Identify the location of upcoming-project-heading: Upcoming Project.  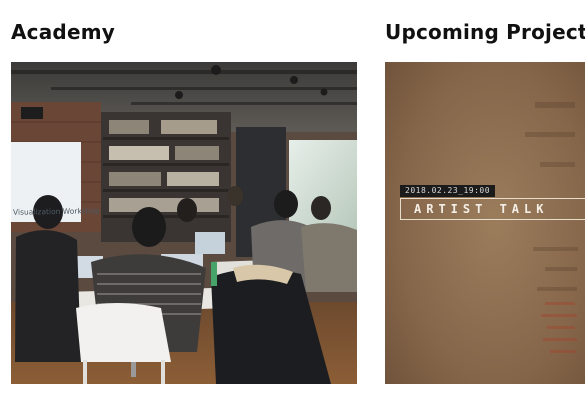
(485, 32).